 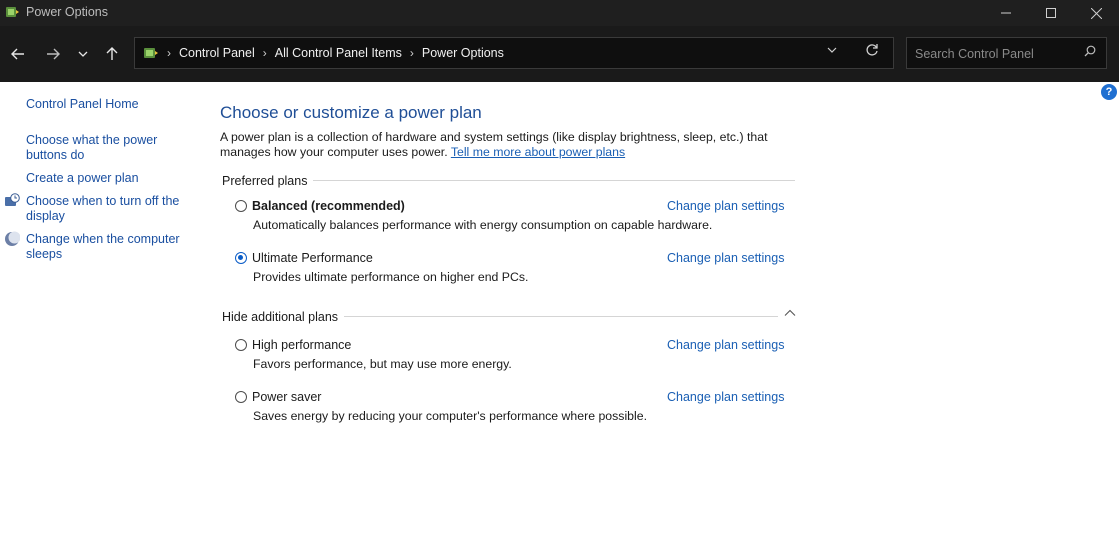 What do you see at coordinates (725, 206) in the screenshot?
I see `plan-balanced-change-link: Change plan settings` at bounding box center [725, 206].